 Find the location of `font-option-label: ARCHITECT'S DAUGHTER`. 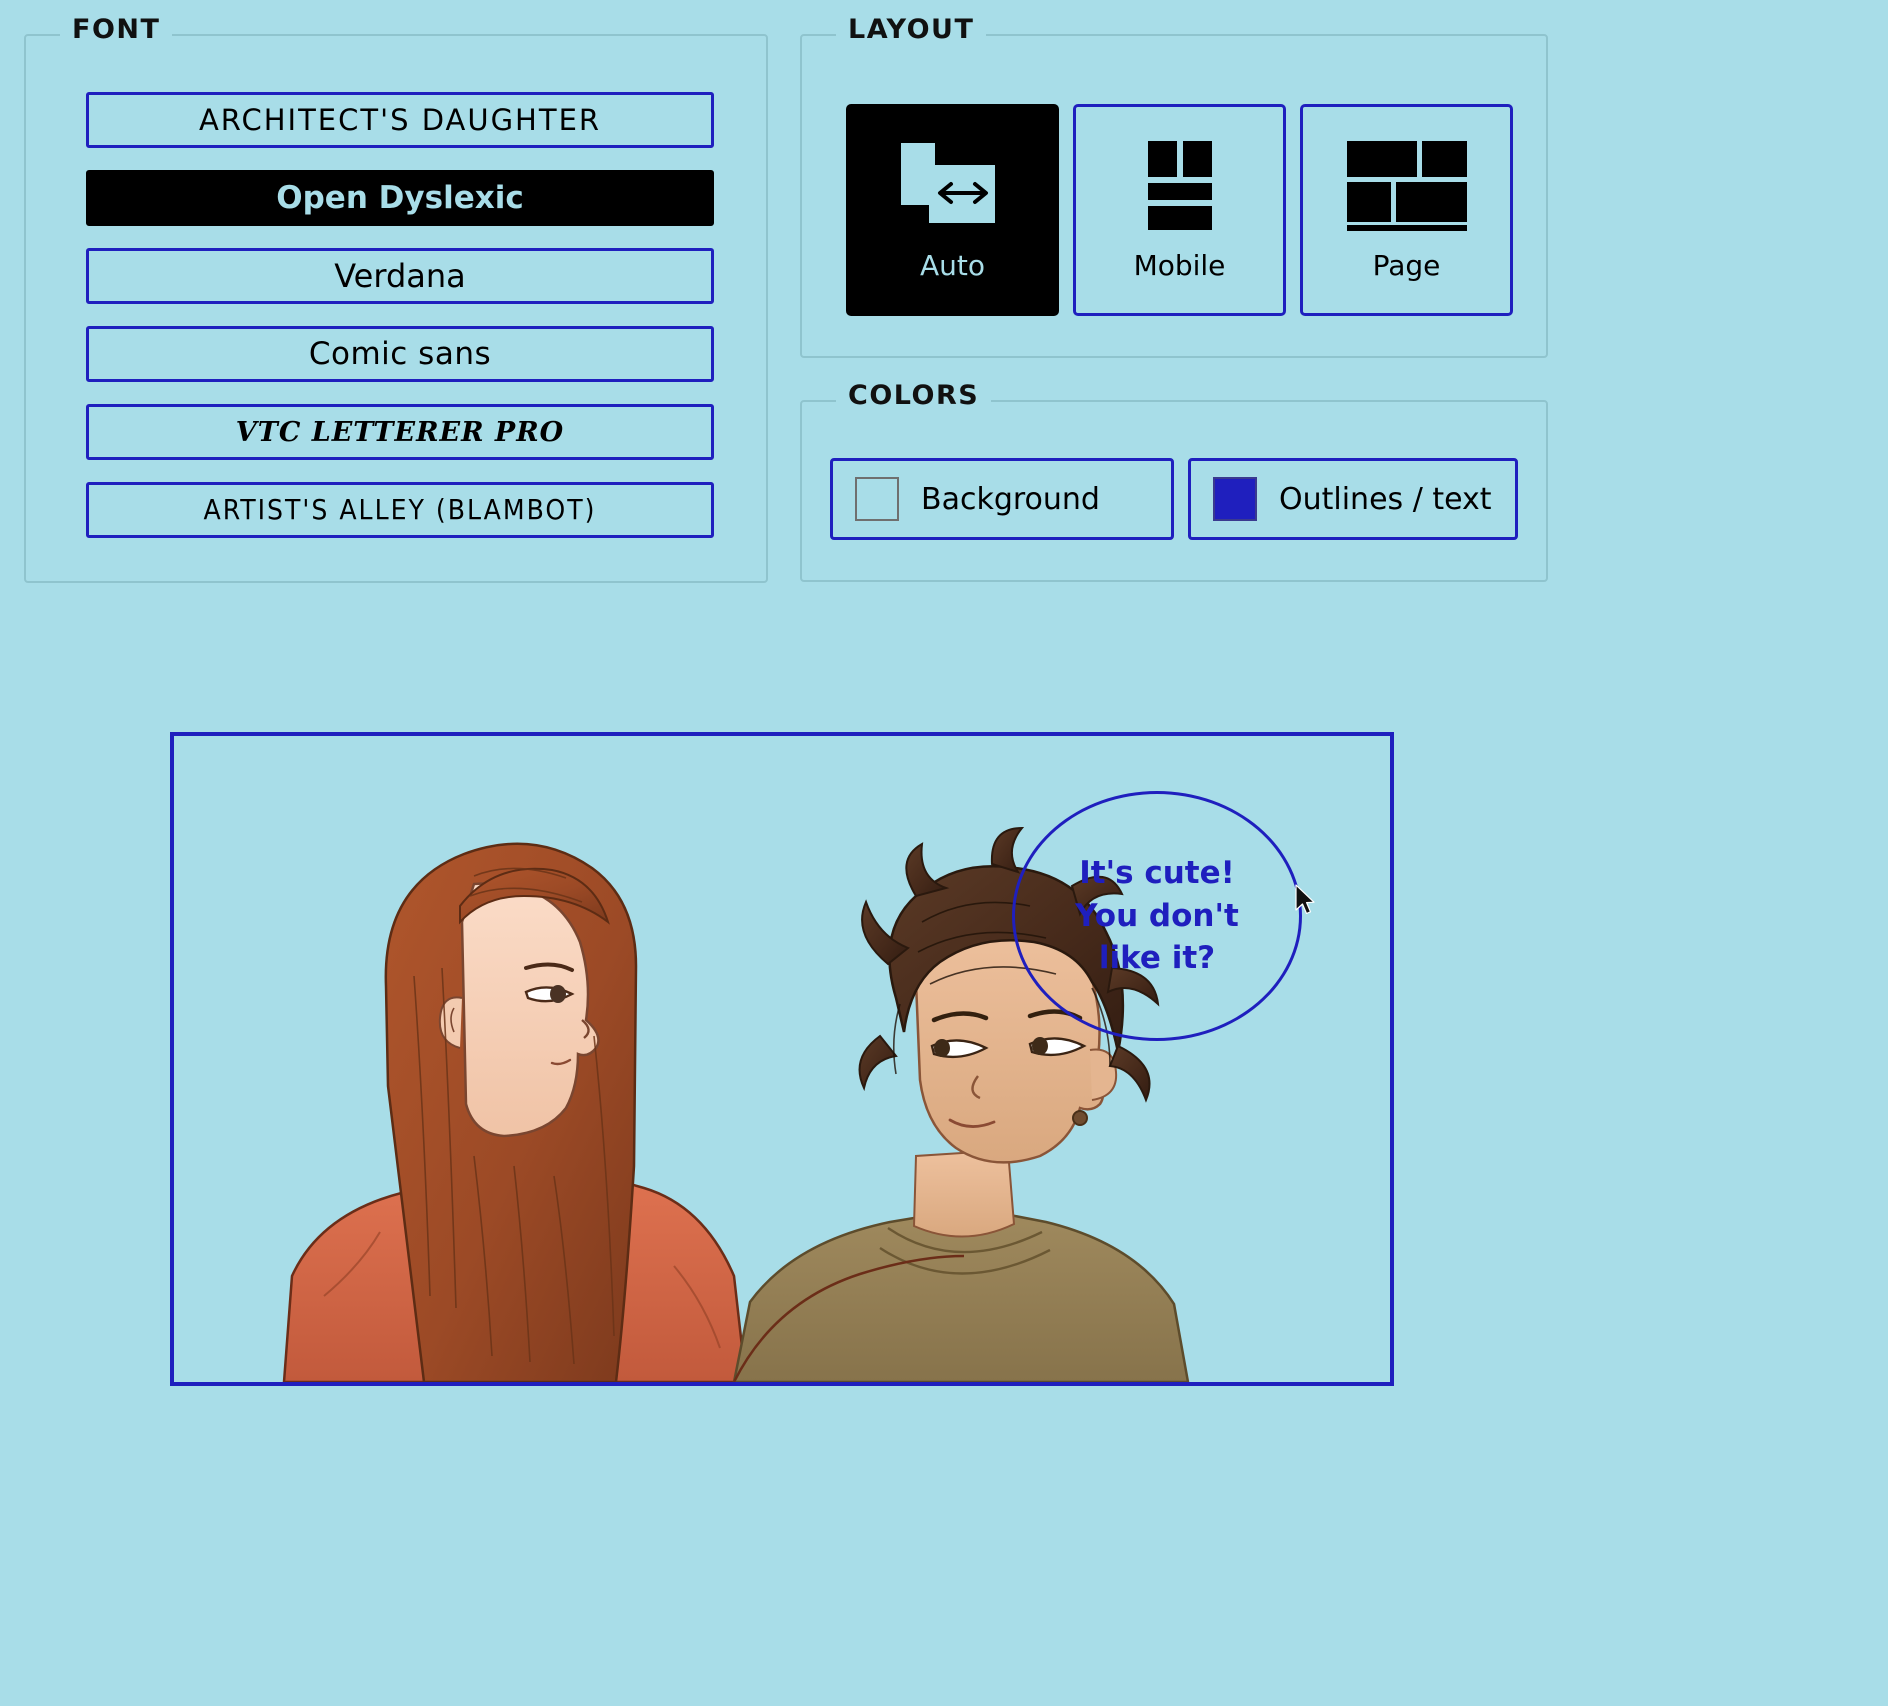

font-option-label: ARCHITECT'S DAUGHTER is located at coordinates (400, 119).